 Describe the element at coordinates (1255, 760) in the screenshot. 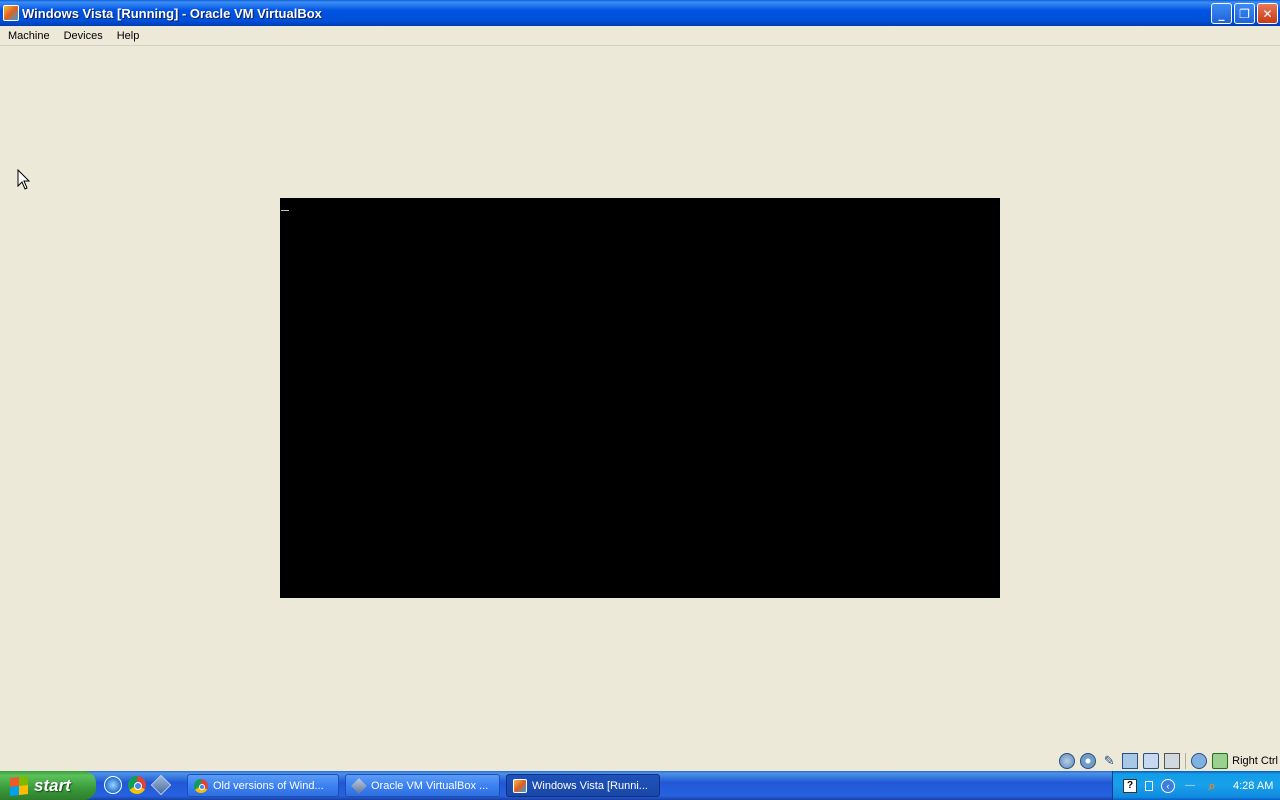

I see `host-key-label: Right Ctrl` at that location.